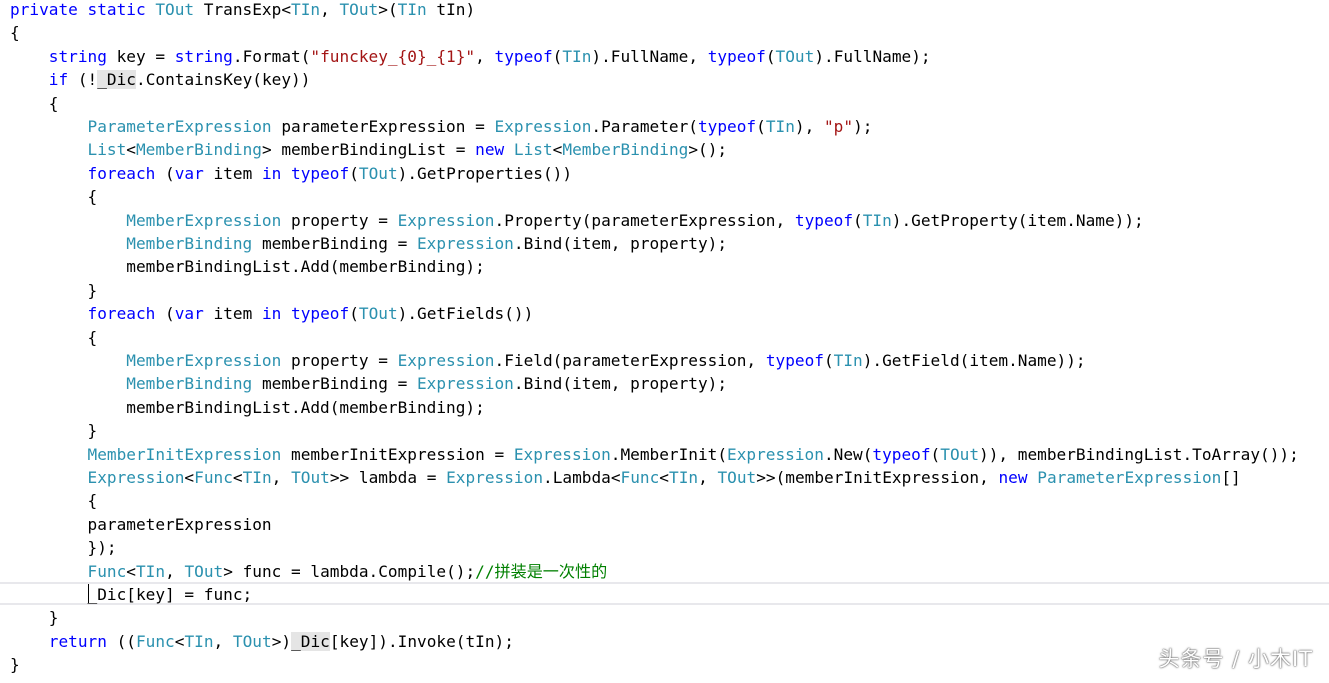  I want to click on code-token: [], so click(1231, 477).